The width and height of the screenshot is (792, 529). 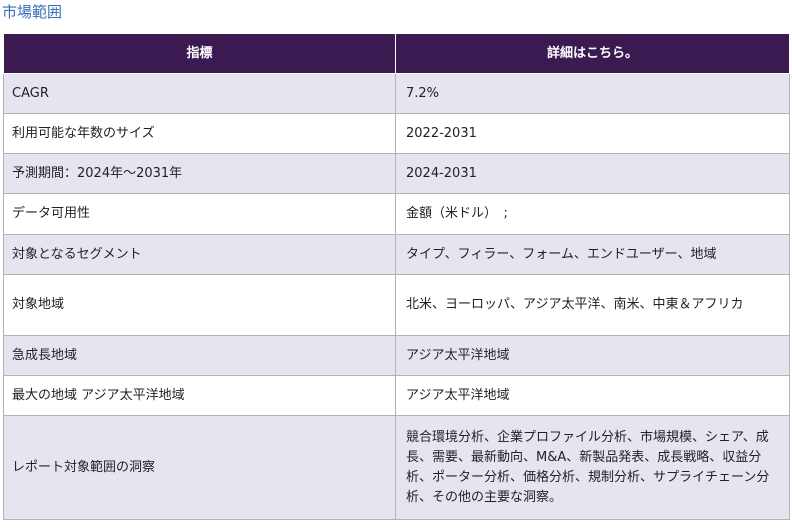 I want to click on table-row: 予測期間：2024年～2031年 2024-2031, so click(x=396, y=173).